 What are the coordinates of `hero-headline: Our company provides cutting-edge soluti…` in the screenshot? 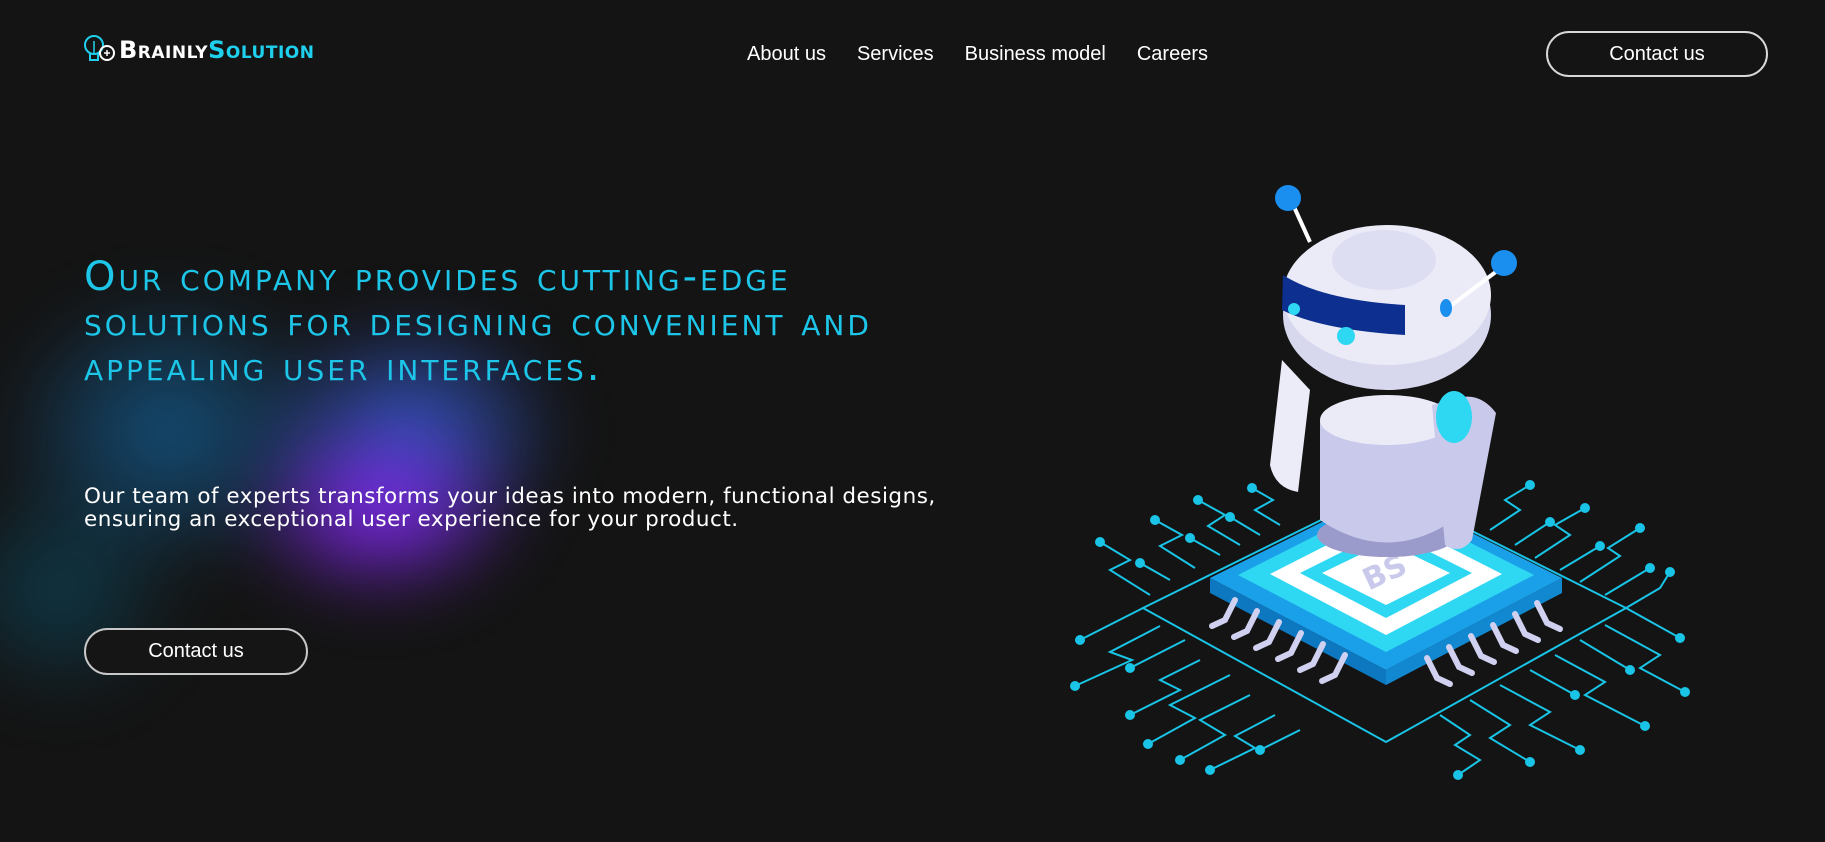 It's located at (478, 322).